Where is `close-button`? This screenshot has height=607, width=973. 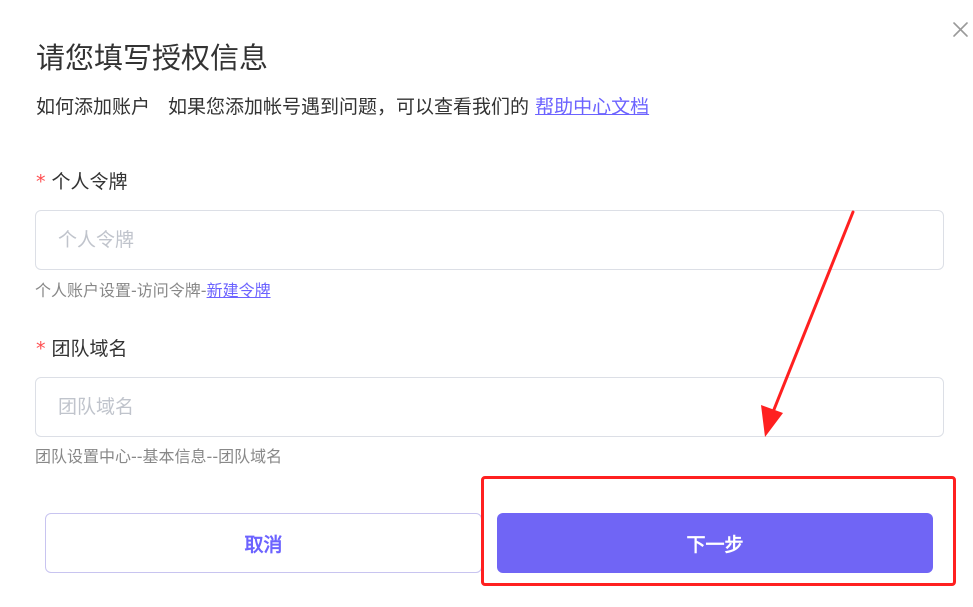
close-button is located at coordinates (960, 29).